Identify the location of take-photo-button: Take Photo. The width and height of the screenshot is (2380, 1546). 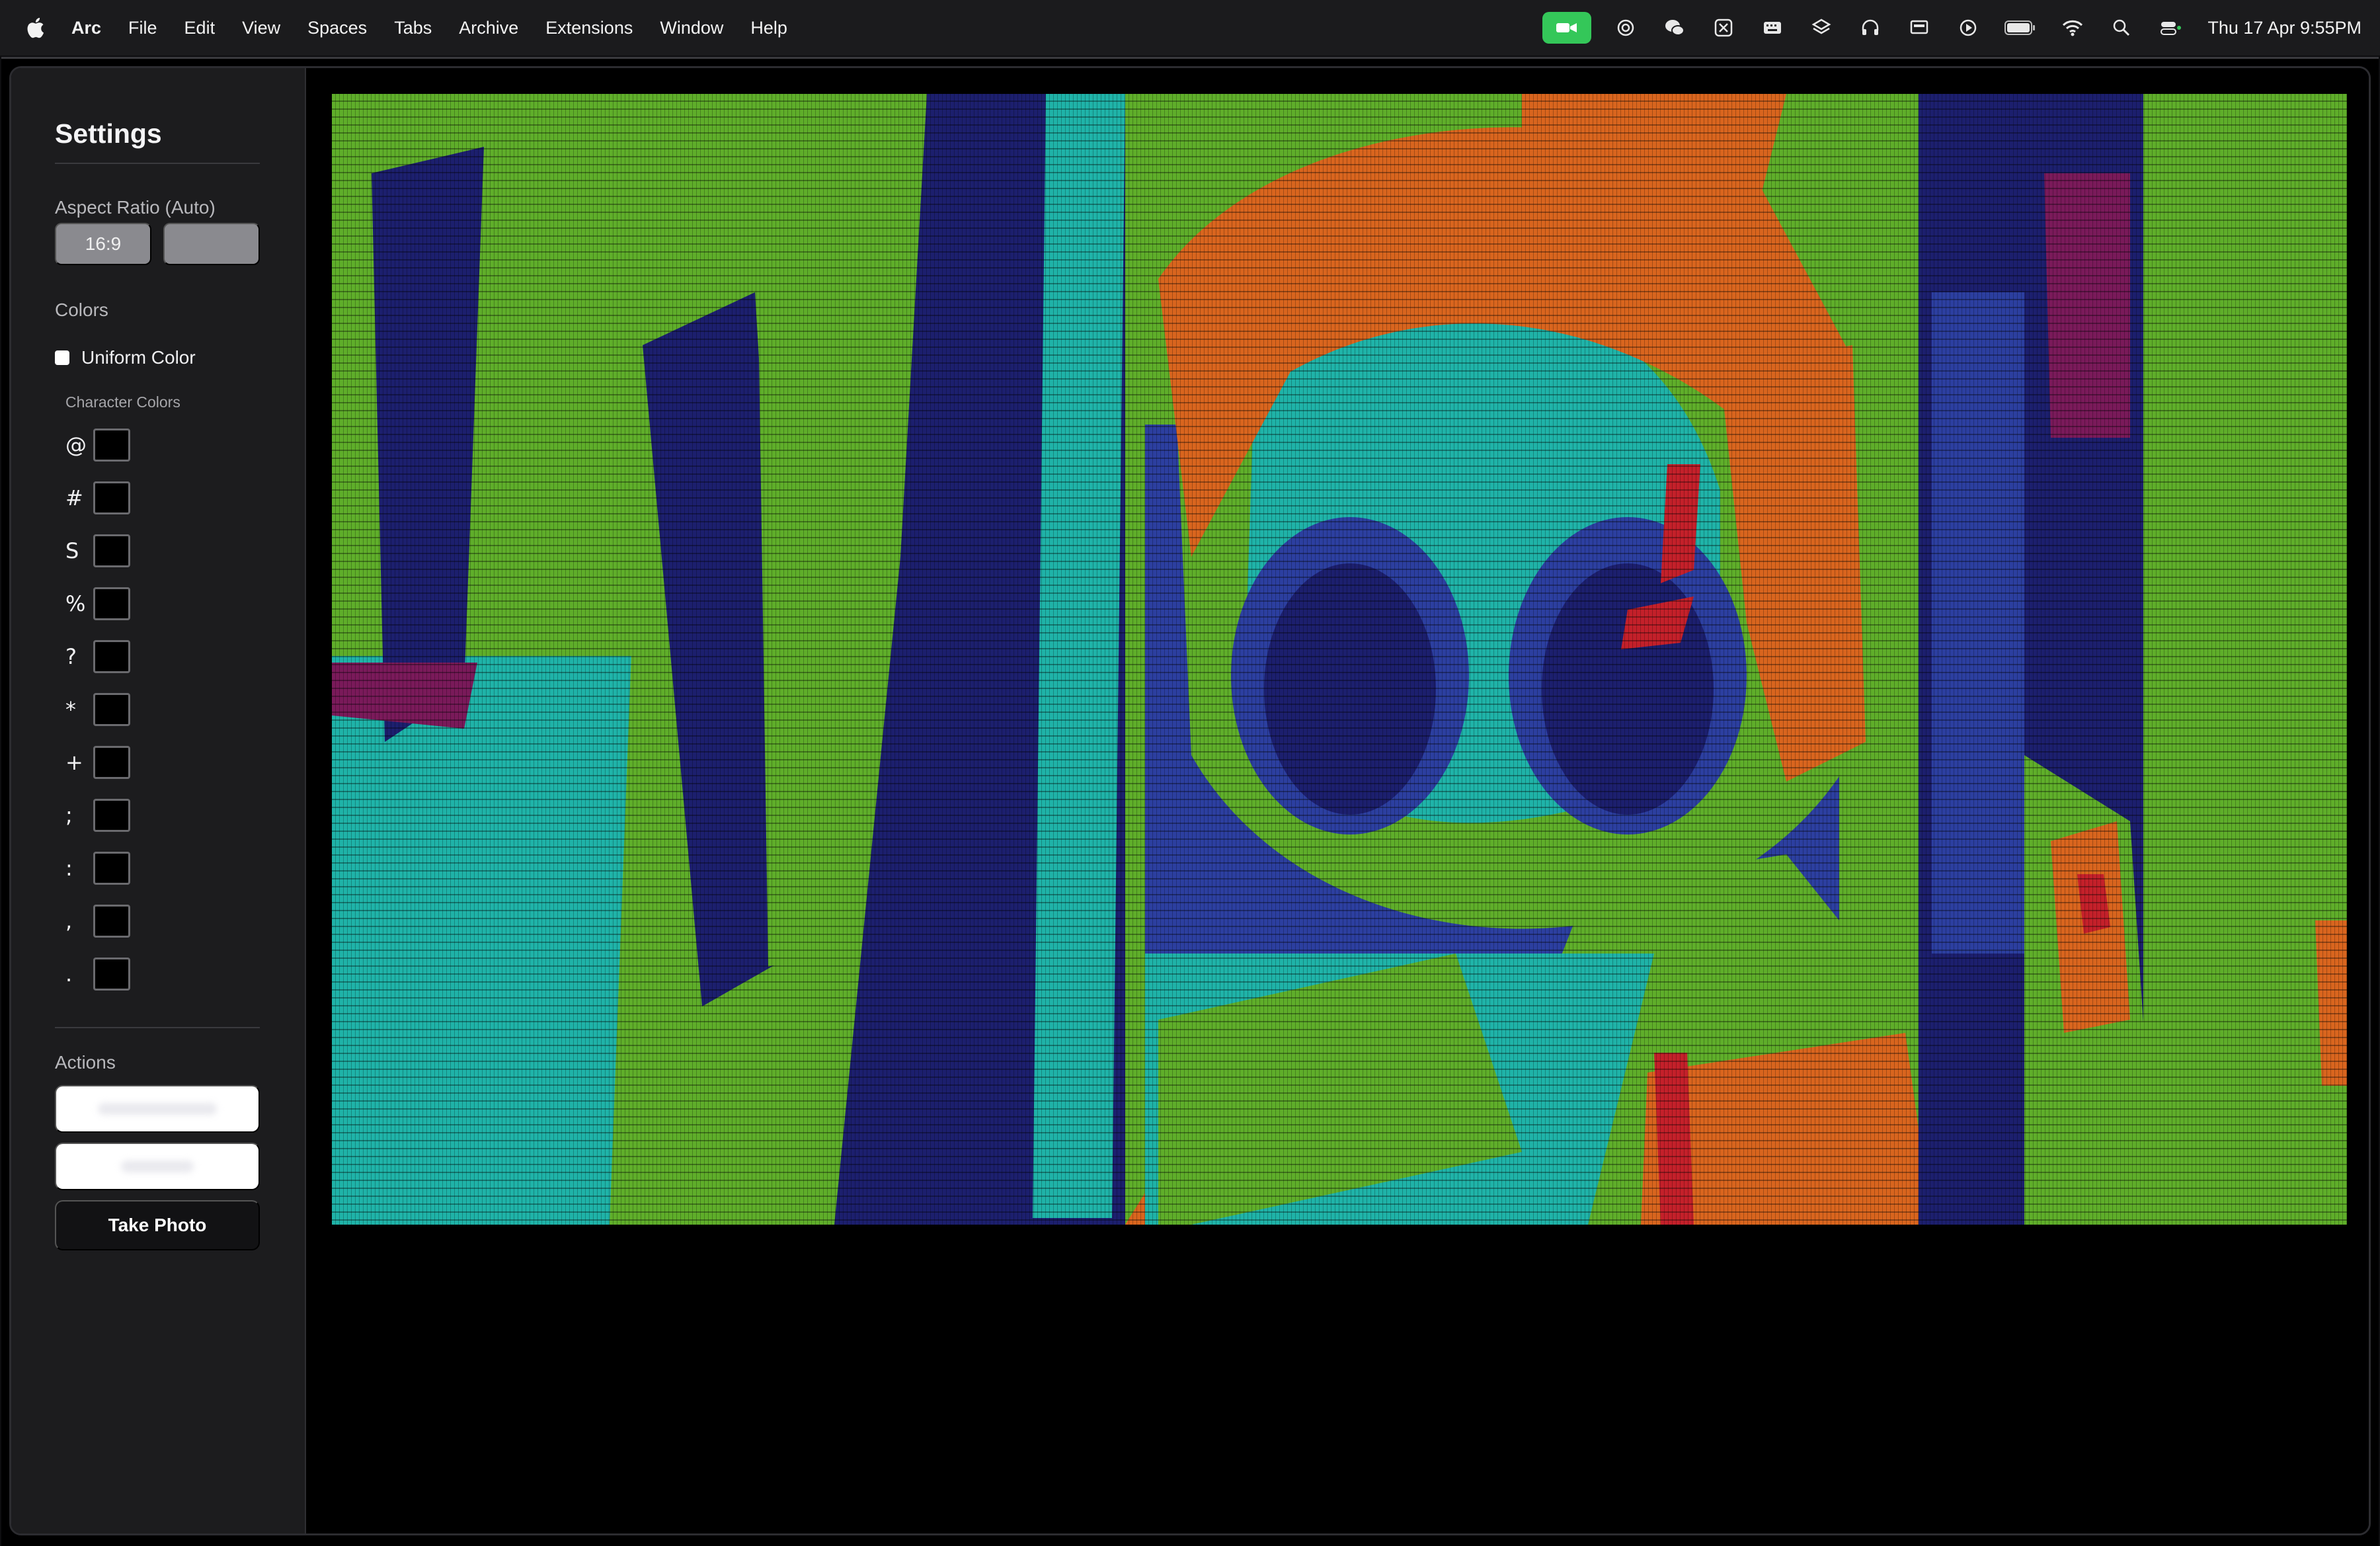
(157, 1225).